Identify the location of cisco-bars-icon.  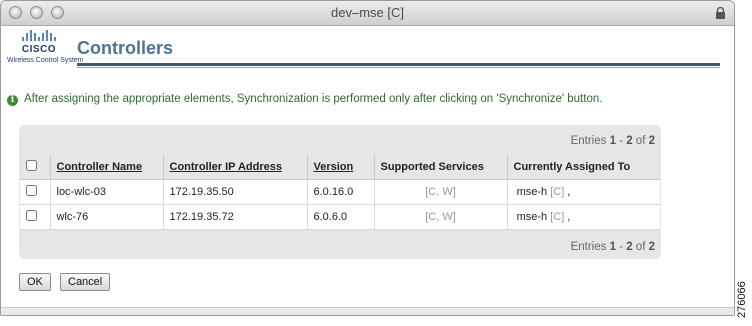
(39, 35).